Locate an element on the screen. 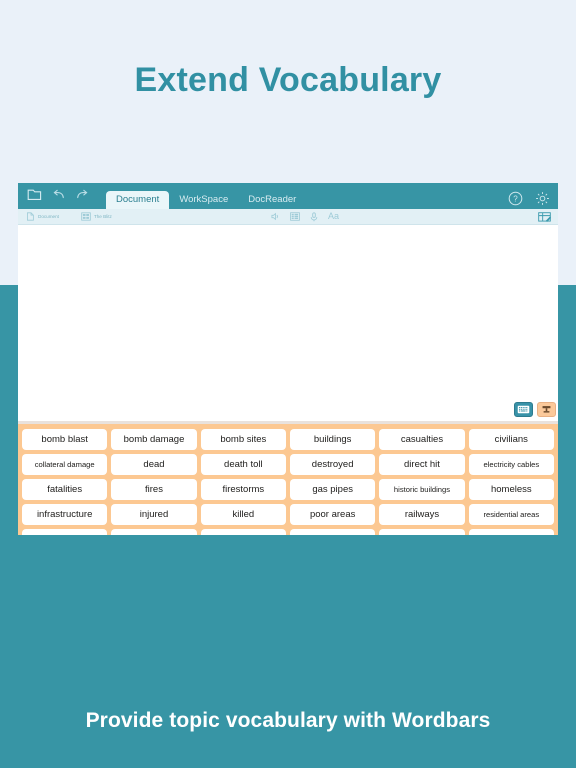  tab-document: Document is located at coordinates (138, 199).